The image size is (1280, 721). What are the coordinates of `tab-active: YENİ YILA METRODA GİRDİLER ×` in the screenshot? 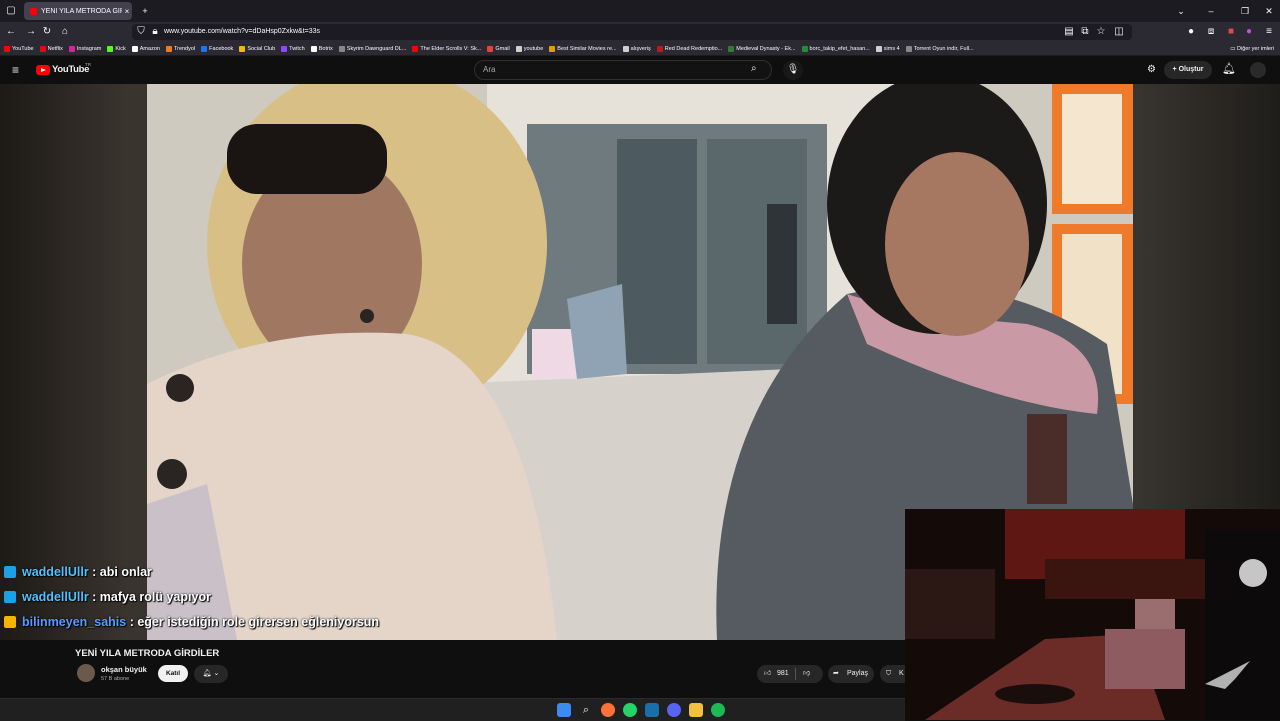 It's located at (78, 11).